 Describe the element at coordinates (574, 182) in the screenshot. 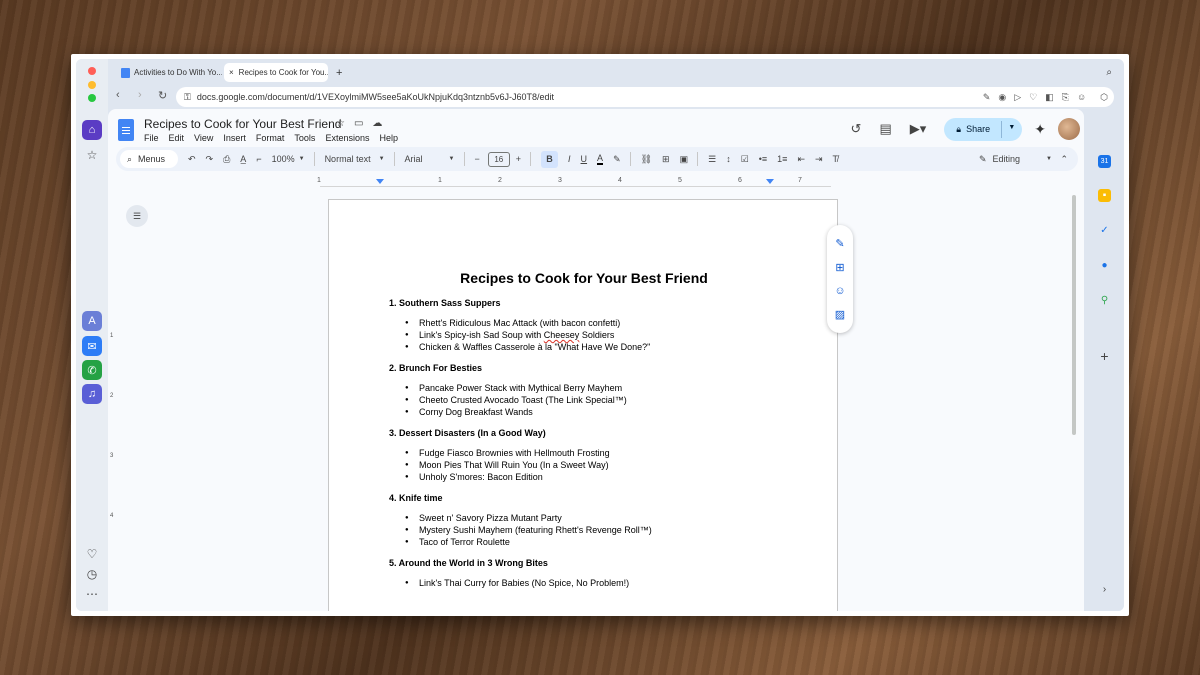

I see `horizontal-ruler: 1 1 2 3 4 5 6 7` at that location.